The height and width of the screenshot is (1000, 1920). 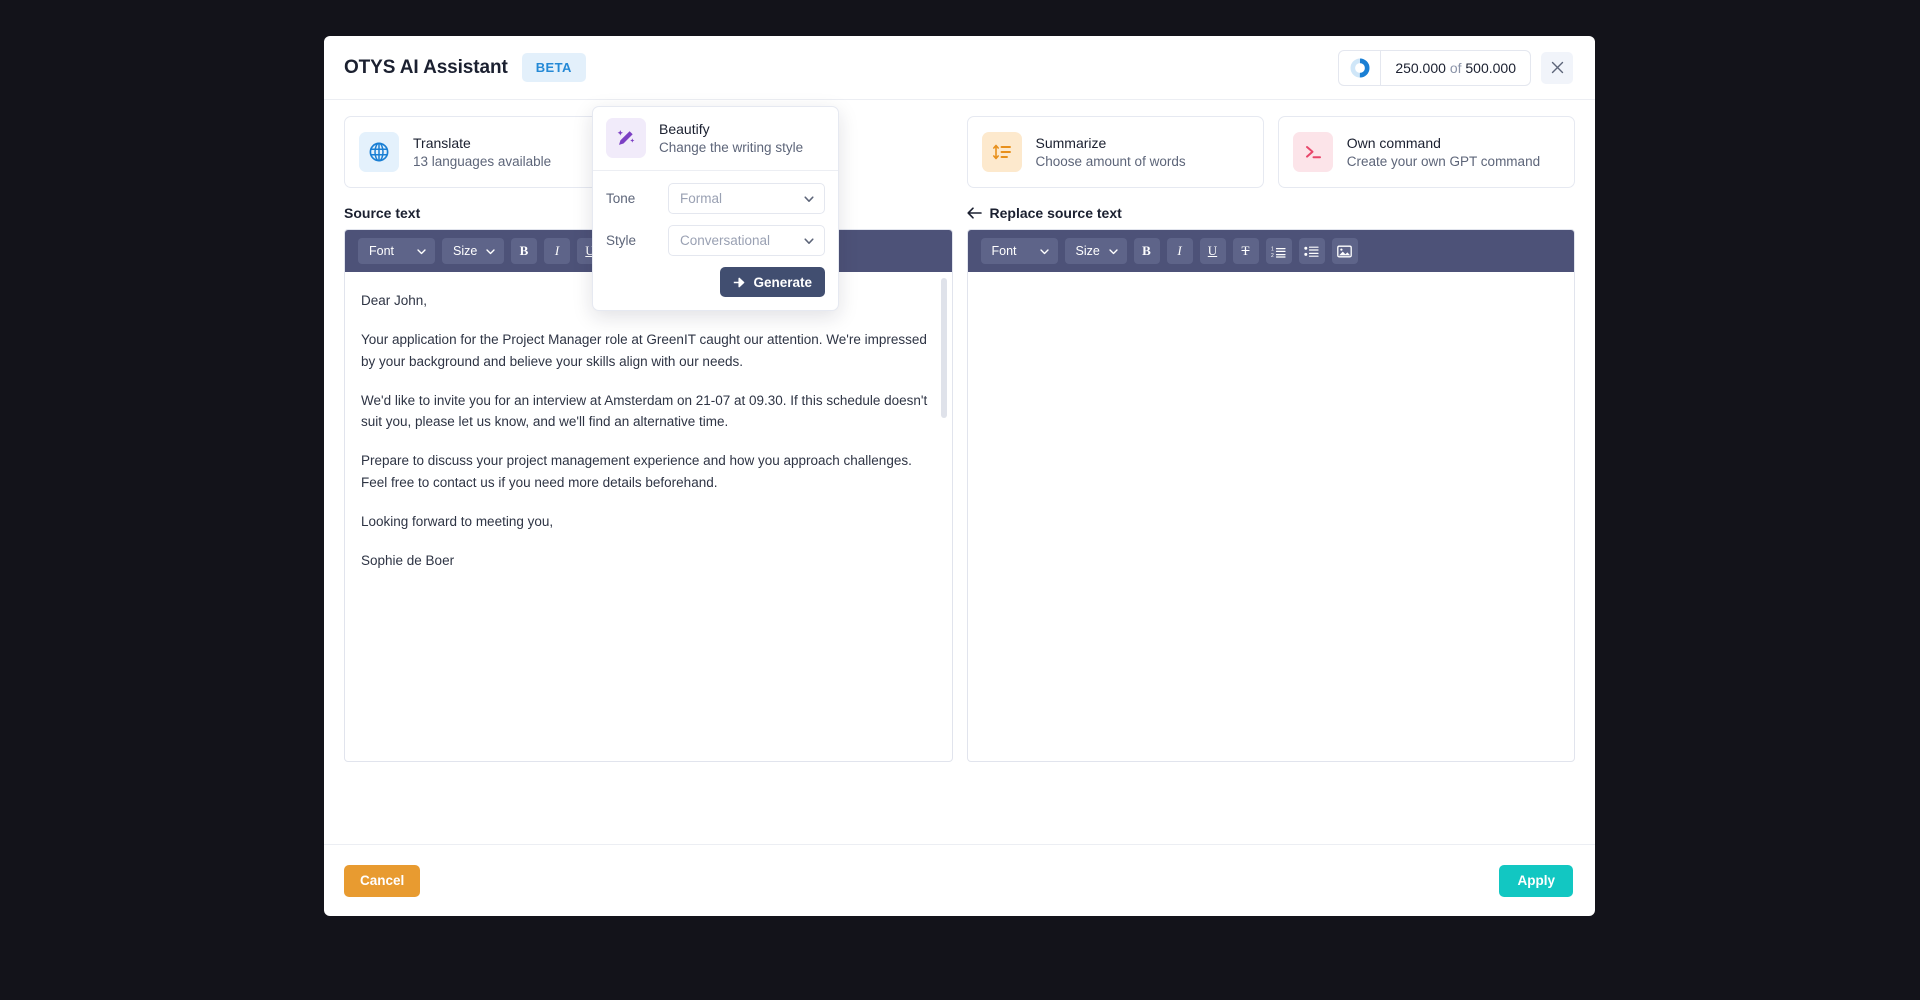 What do you see at coordinates (1271, 213) in the screenshot?
I see `result-pane-label: Replace source text` at bounding box center [1271, 213].